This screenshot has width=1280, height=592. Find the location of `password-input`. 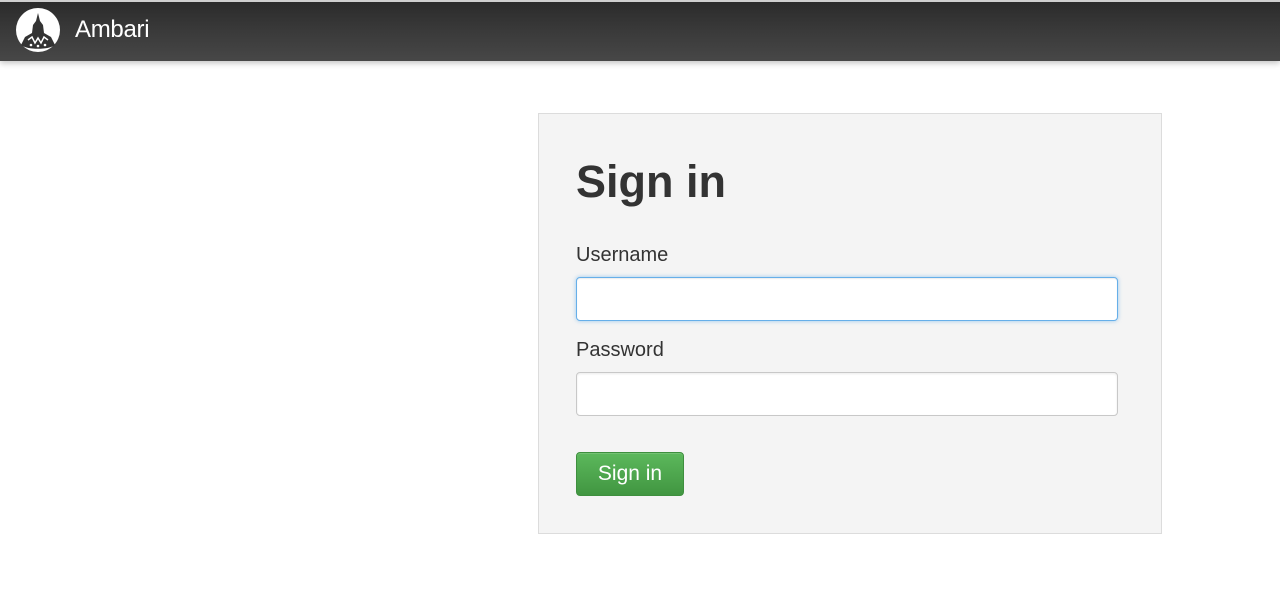

password-input is located at coordinates (847, 394).